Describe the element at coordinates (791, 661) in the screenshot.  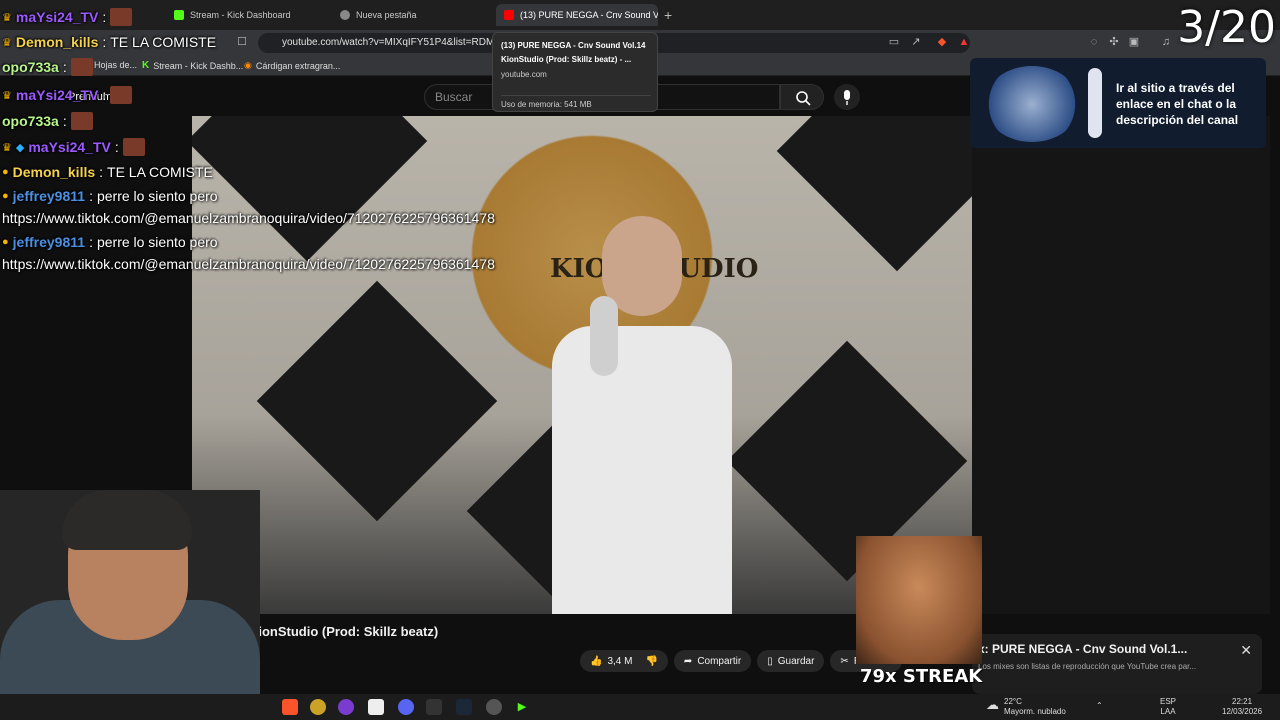
I see `save-button: ▯ Guardar` at that location.